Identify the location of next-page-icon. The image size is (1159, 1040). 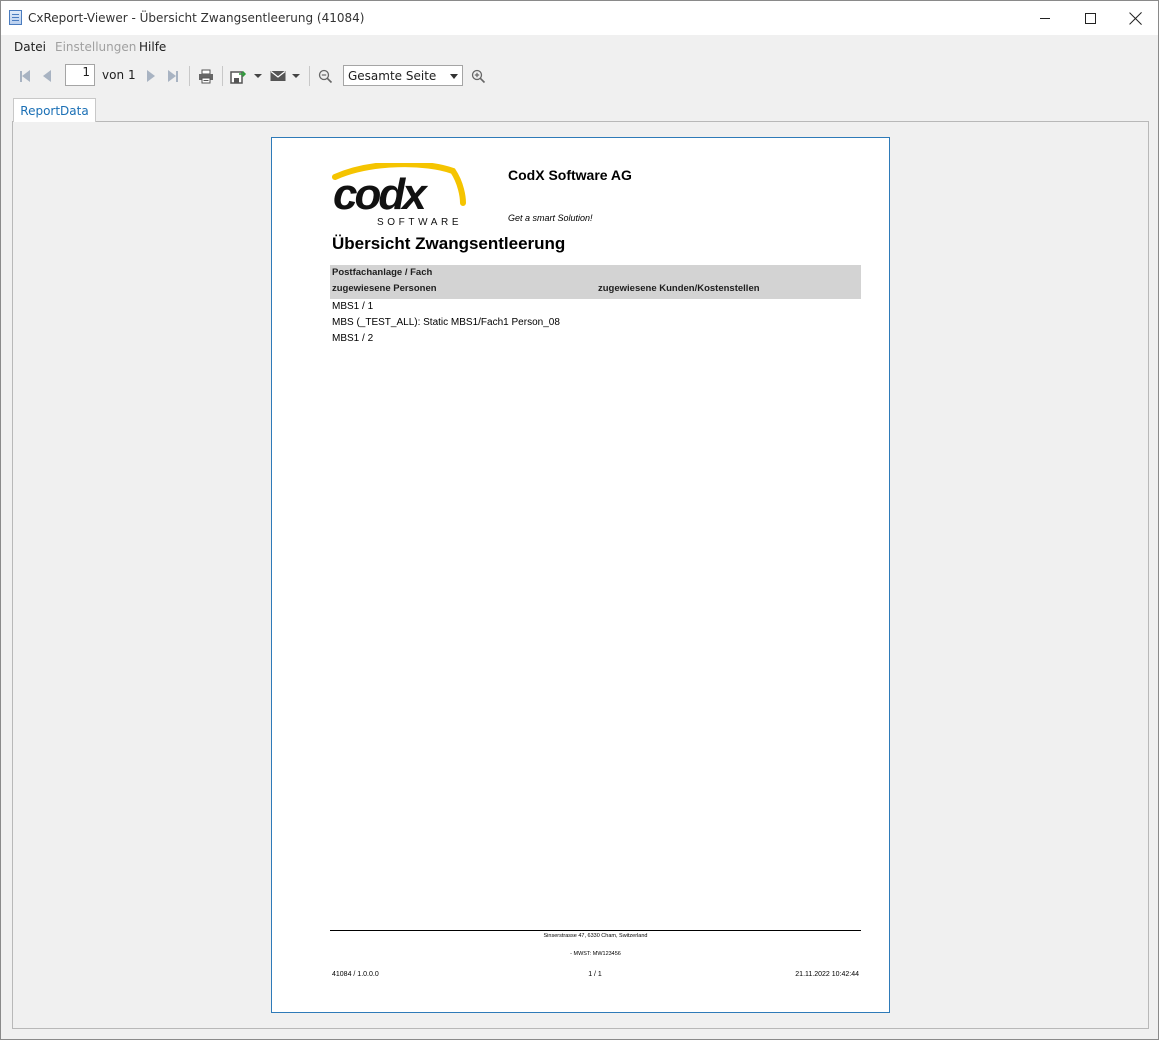
(151, 76).